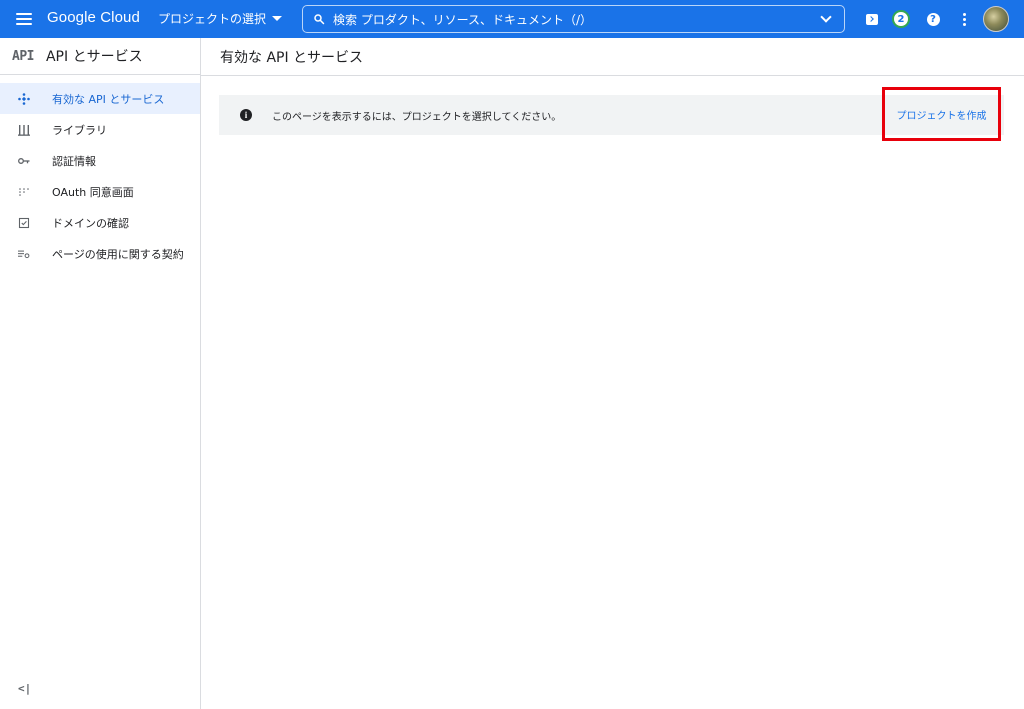 The width and height of the screenshot is (1024, 709). I want to click on sidebar-title: API とサービス, so click(94, 57).